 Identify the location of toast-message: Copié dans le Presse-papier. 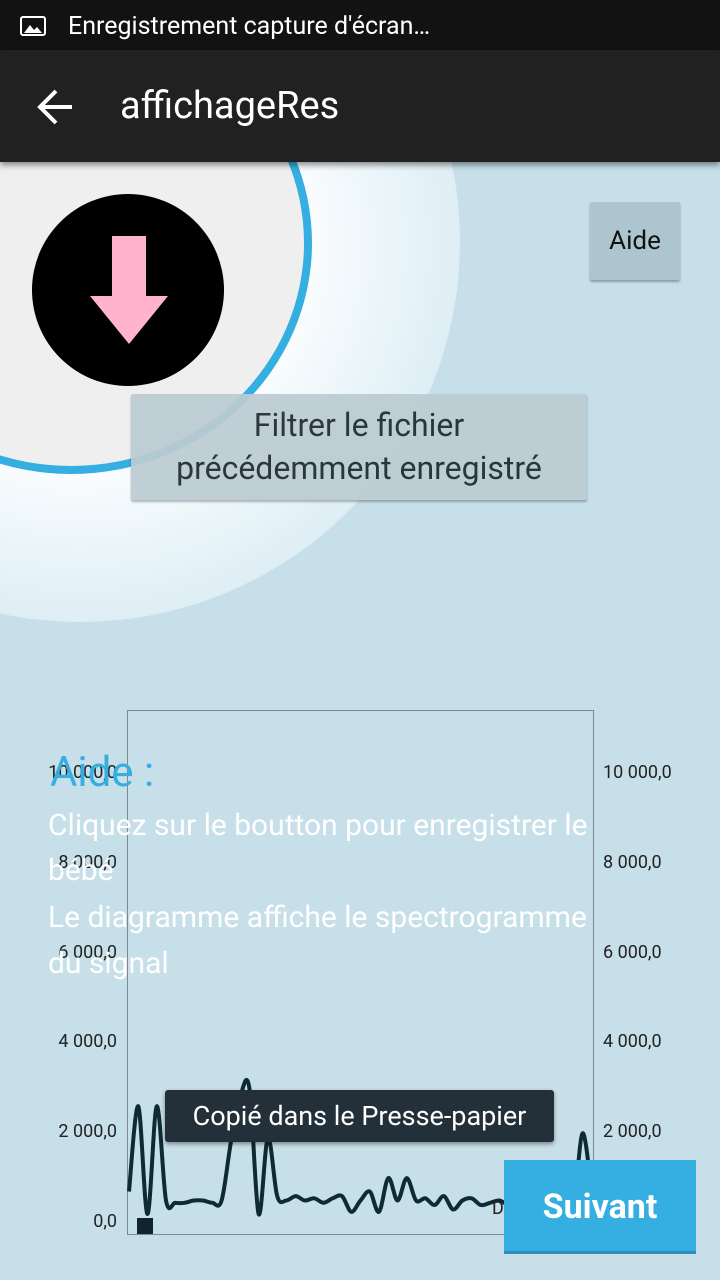
(359, 1116).